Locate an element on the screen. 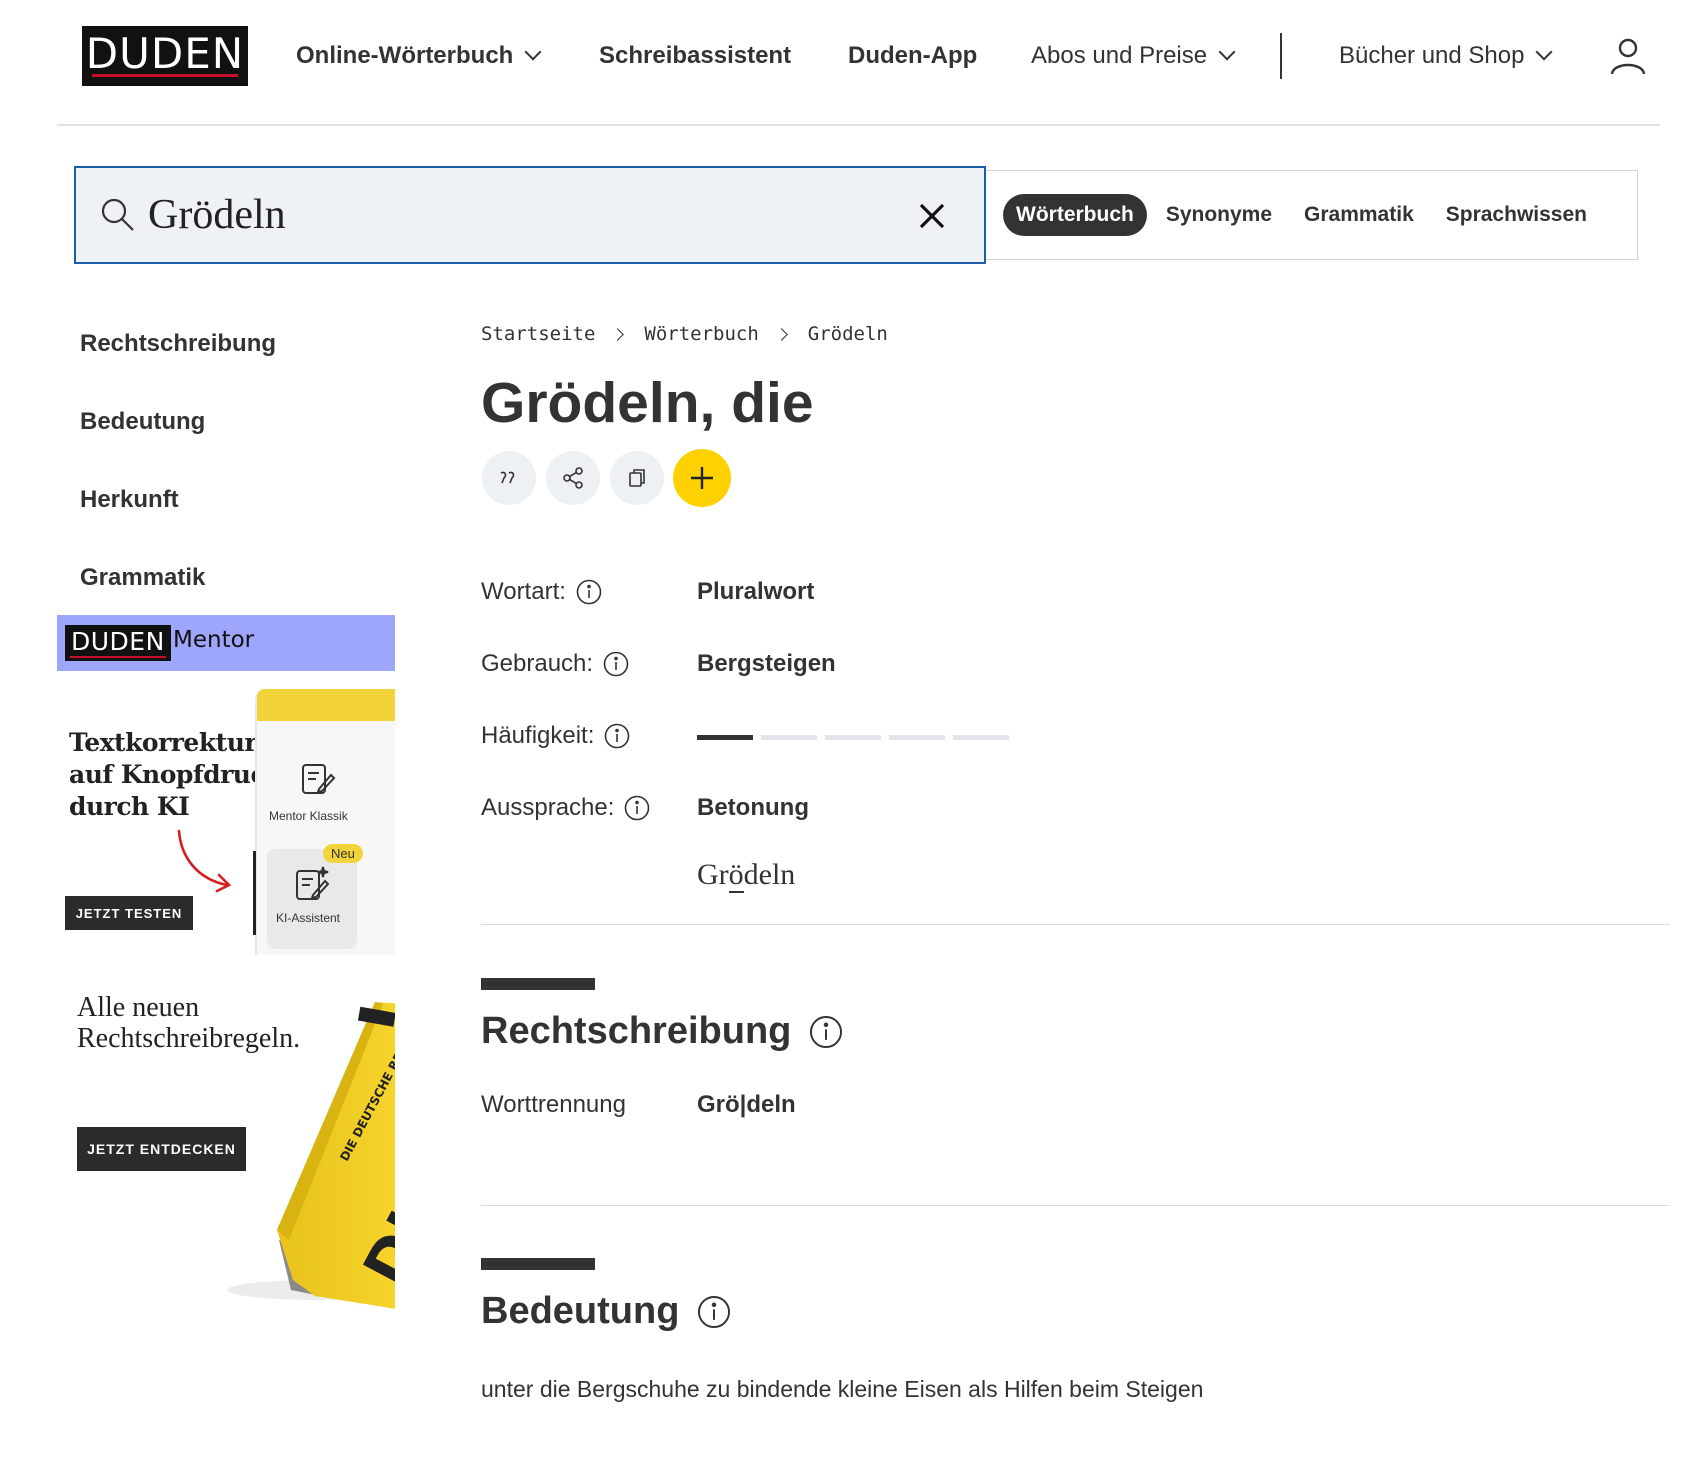  ad-banner-top: DUDEN Mentor is located at coordinates (226, 643).